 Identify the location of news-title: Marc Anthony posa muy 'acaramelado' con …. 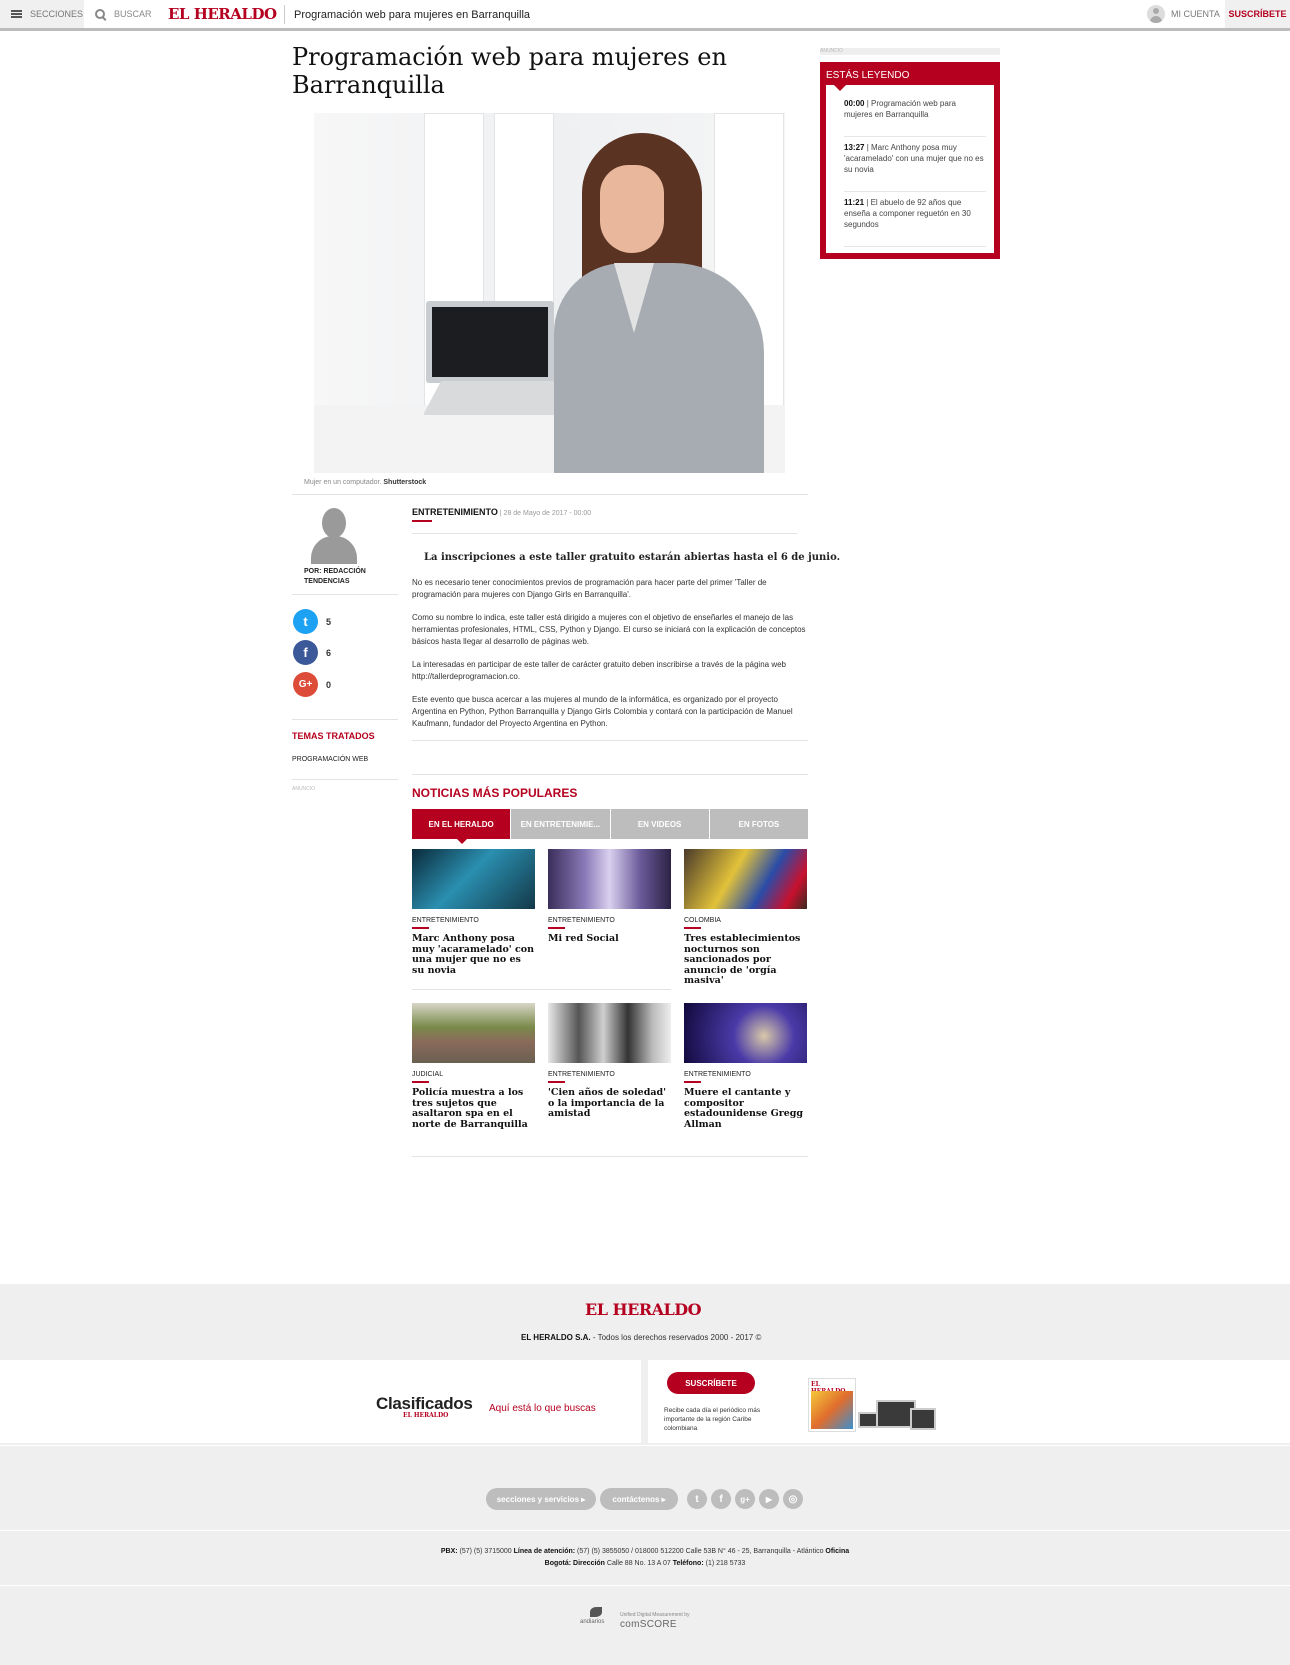
(473, 954).